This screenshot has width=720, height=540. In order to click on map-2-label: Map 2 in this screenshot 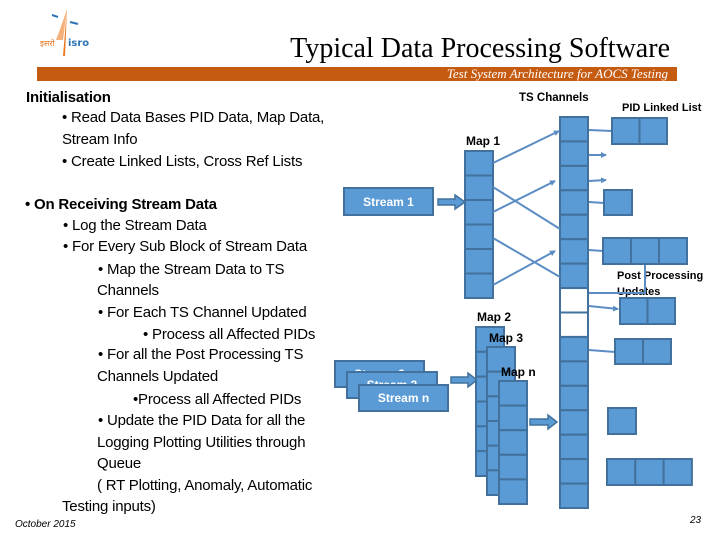, I will do `click(494, 317)`.